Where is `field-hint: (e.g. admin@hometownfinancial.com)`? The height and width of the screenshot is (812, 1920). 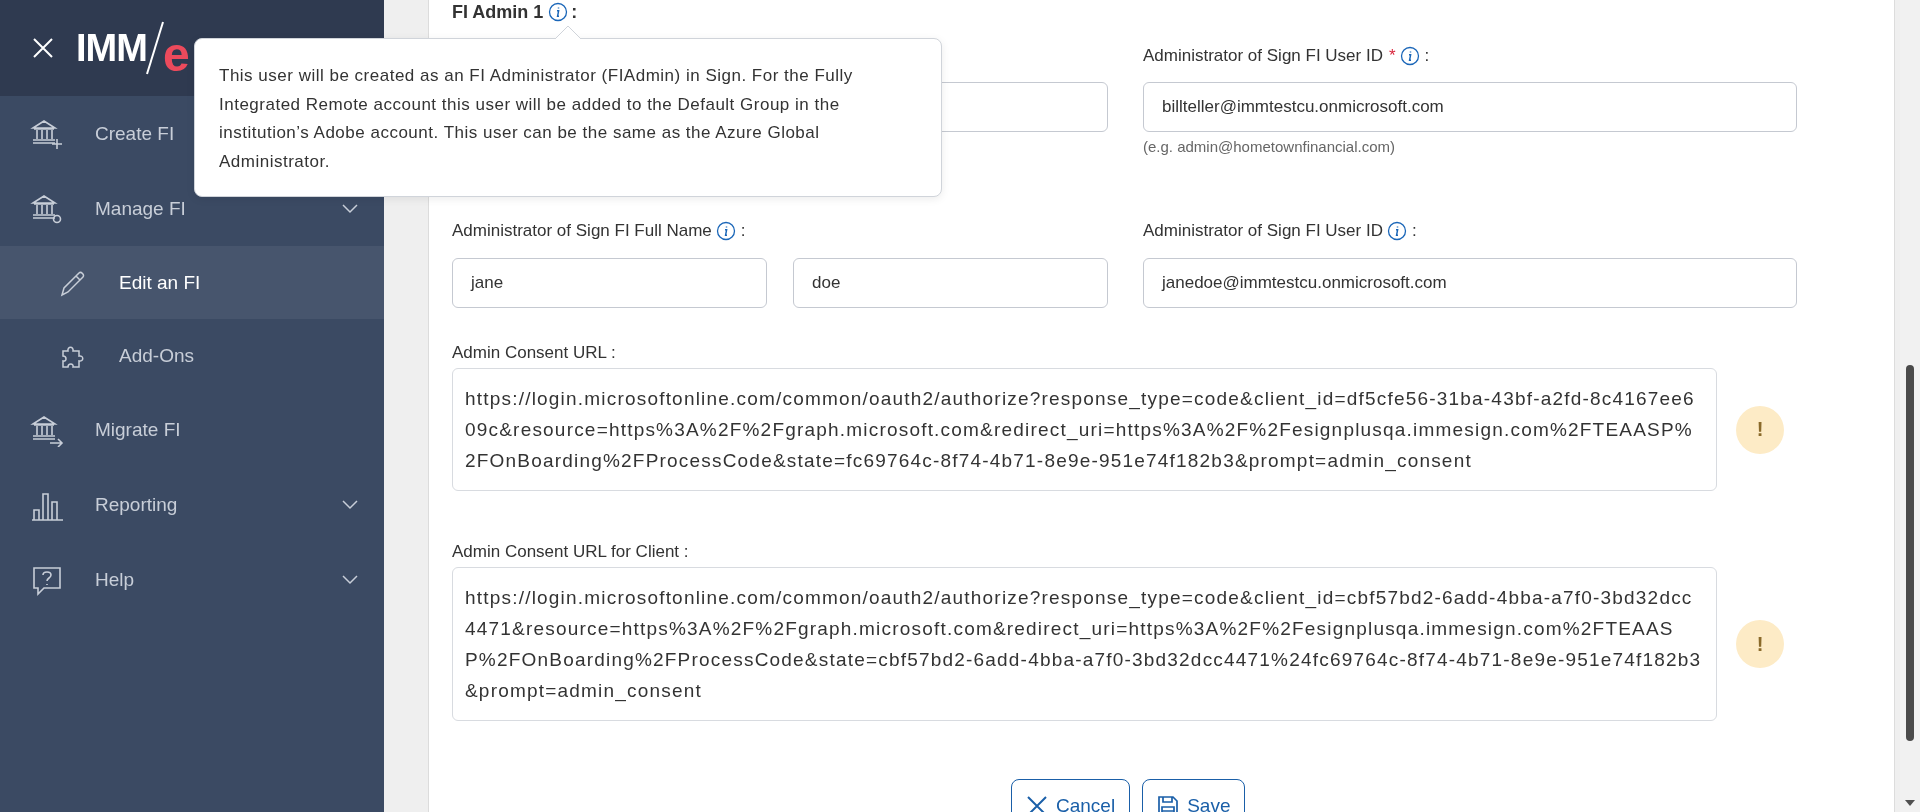
field-hint: (e.g. admin@hometownfinancial.com) is located at coordinates (1269, 147).